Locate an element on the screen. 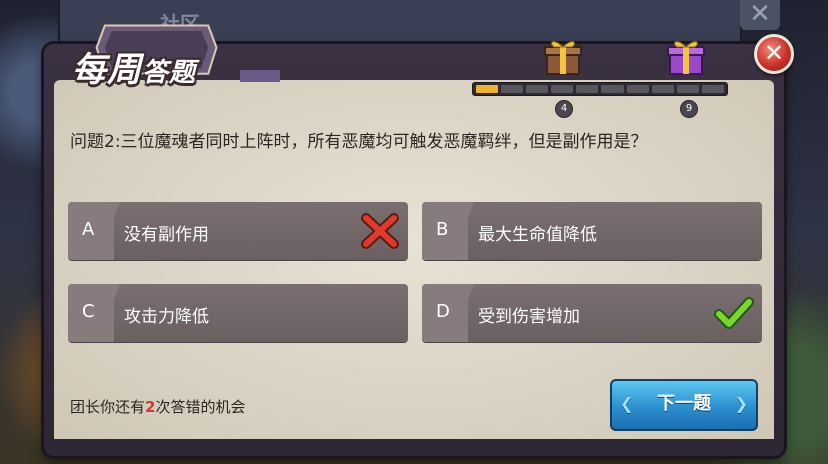 The image size is (828, 464). answer-letter: B is located at coordinates (442, 229).